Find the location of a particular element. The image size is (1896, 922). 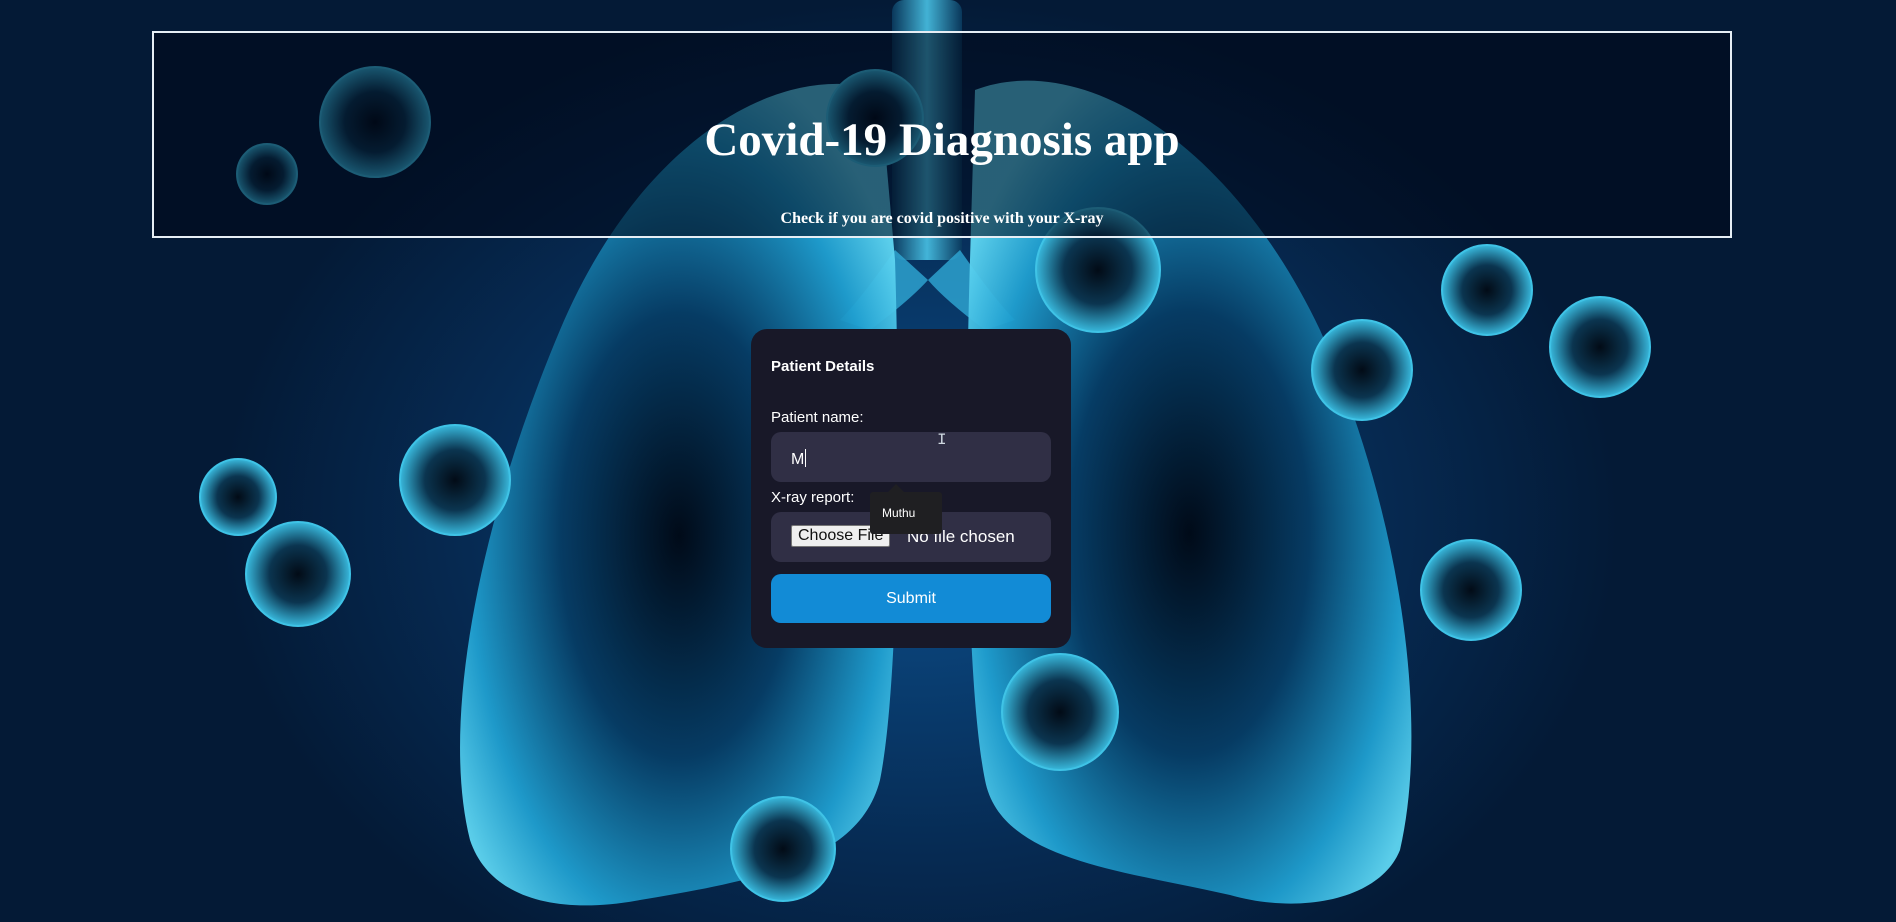

patient-name-label: Patient name: is located at coordinates (817, 417).